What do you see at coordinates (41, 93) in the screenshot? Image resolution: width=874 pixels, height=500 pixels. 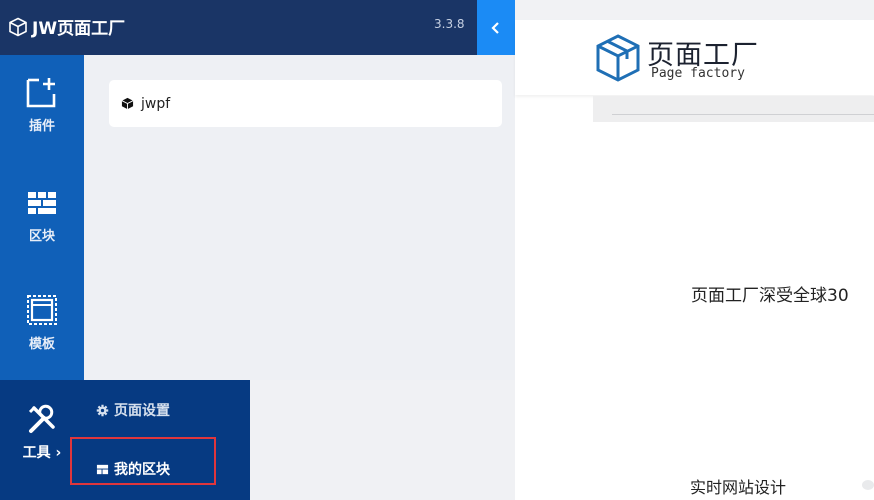 I see `add-plugin-icon` at bounding box center [41, 93].